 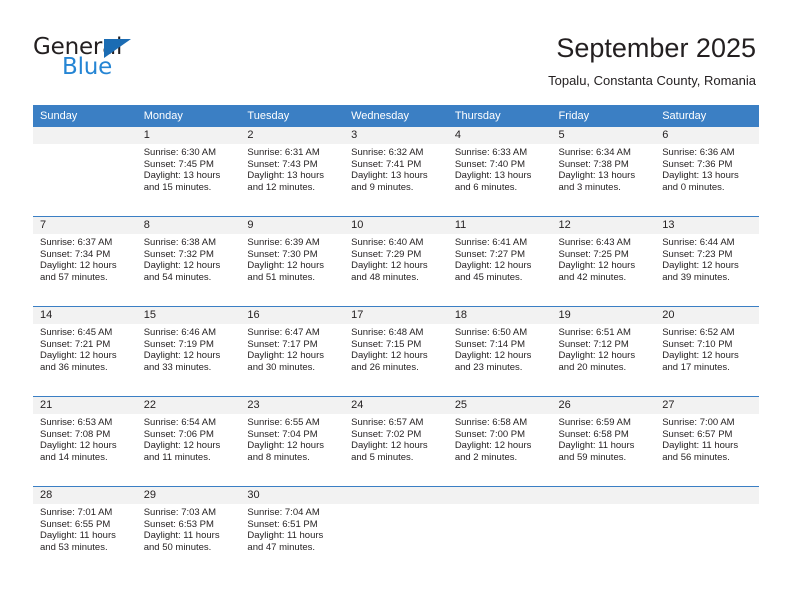 What do you see at coordinates (180, 512) in the screenshot?
I see `sunrise-text: Sunrise: 7:03 AM` at bounding box center [180, 512].